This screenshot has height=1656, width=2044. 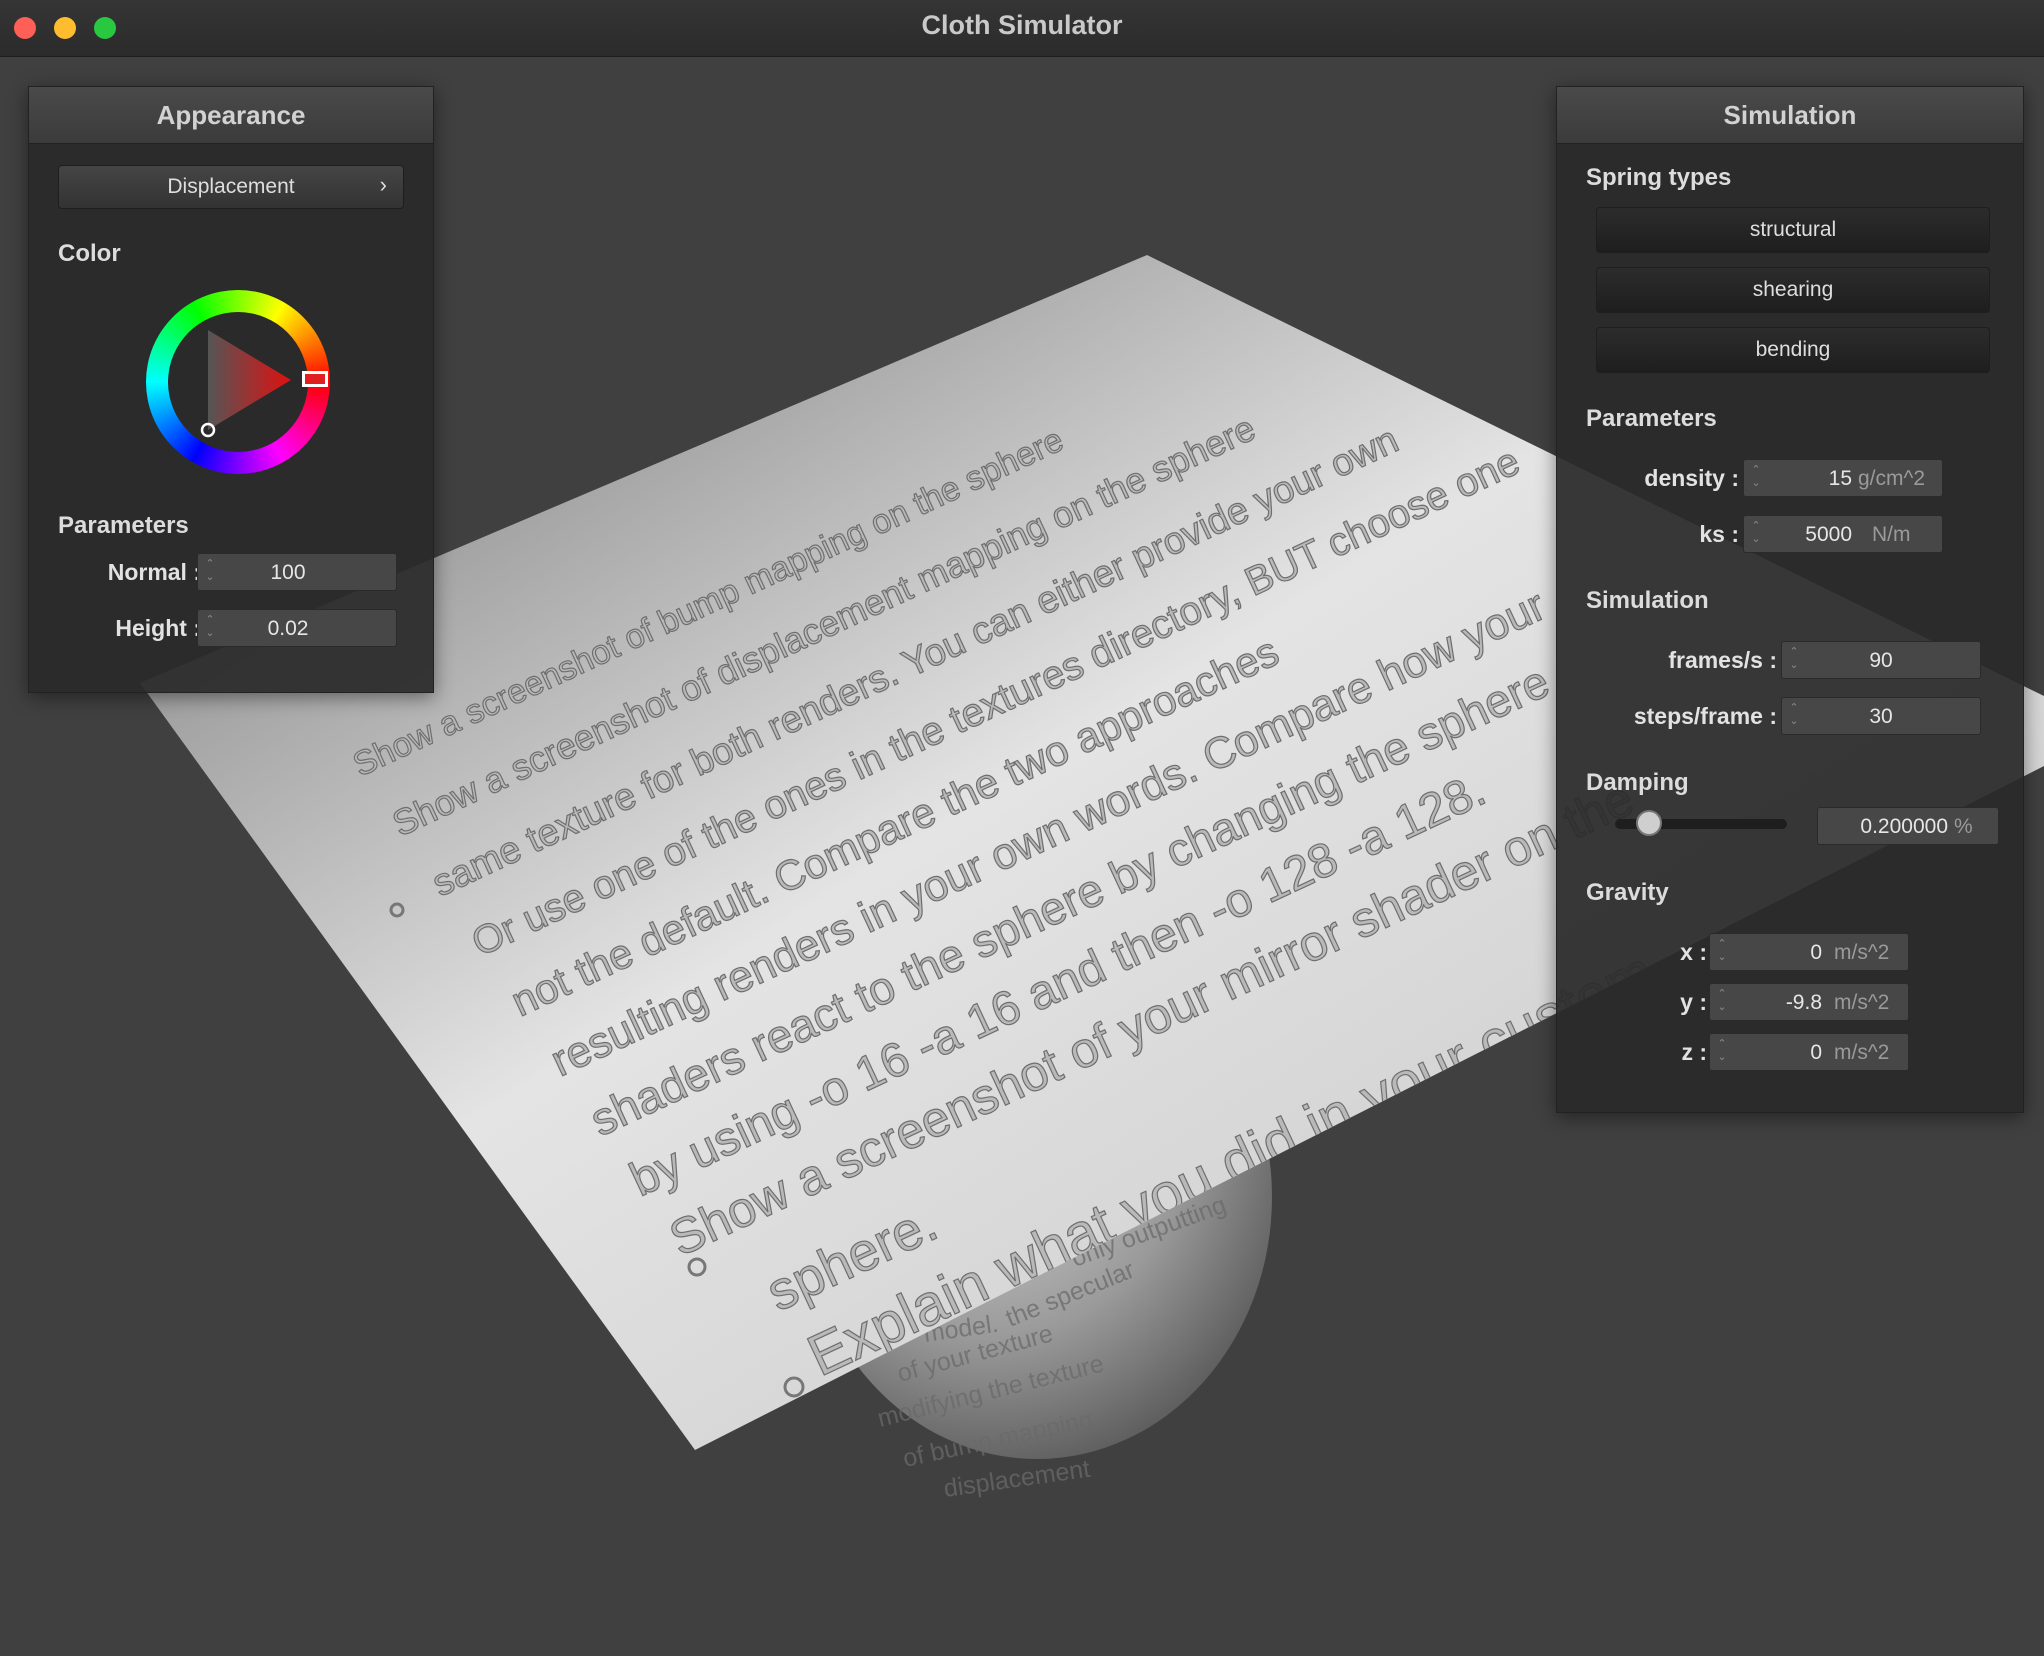 What do you see at coordinates (238, 382) in the screenshot?
I see `color-wheel` at bounding box center [238, 382].